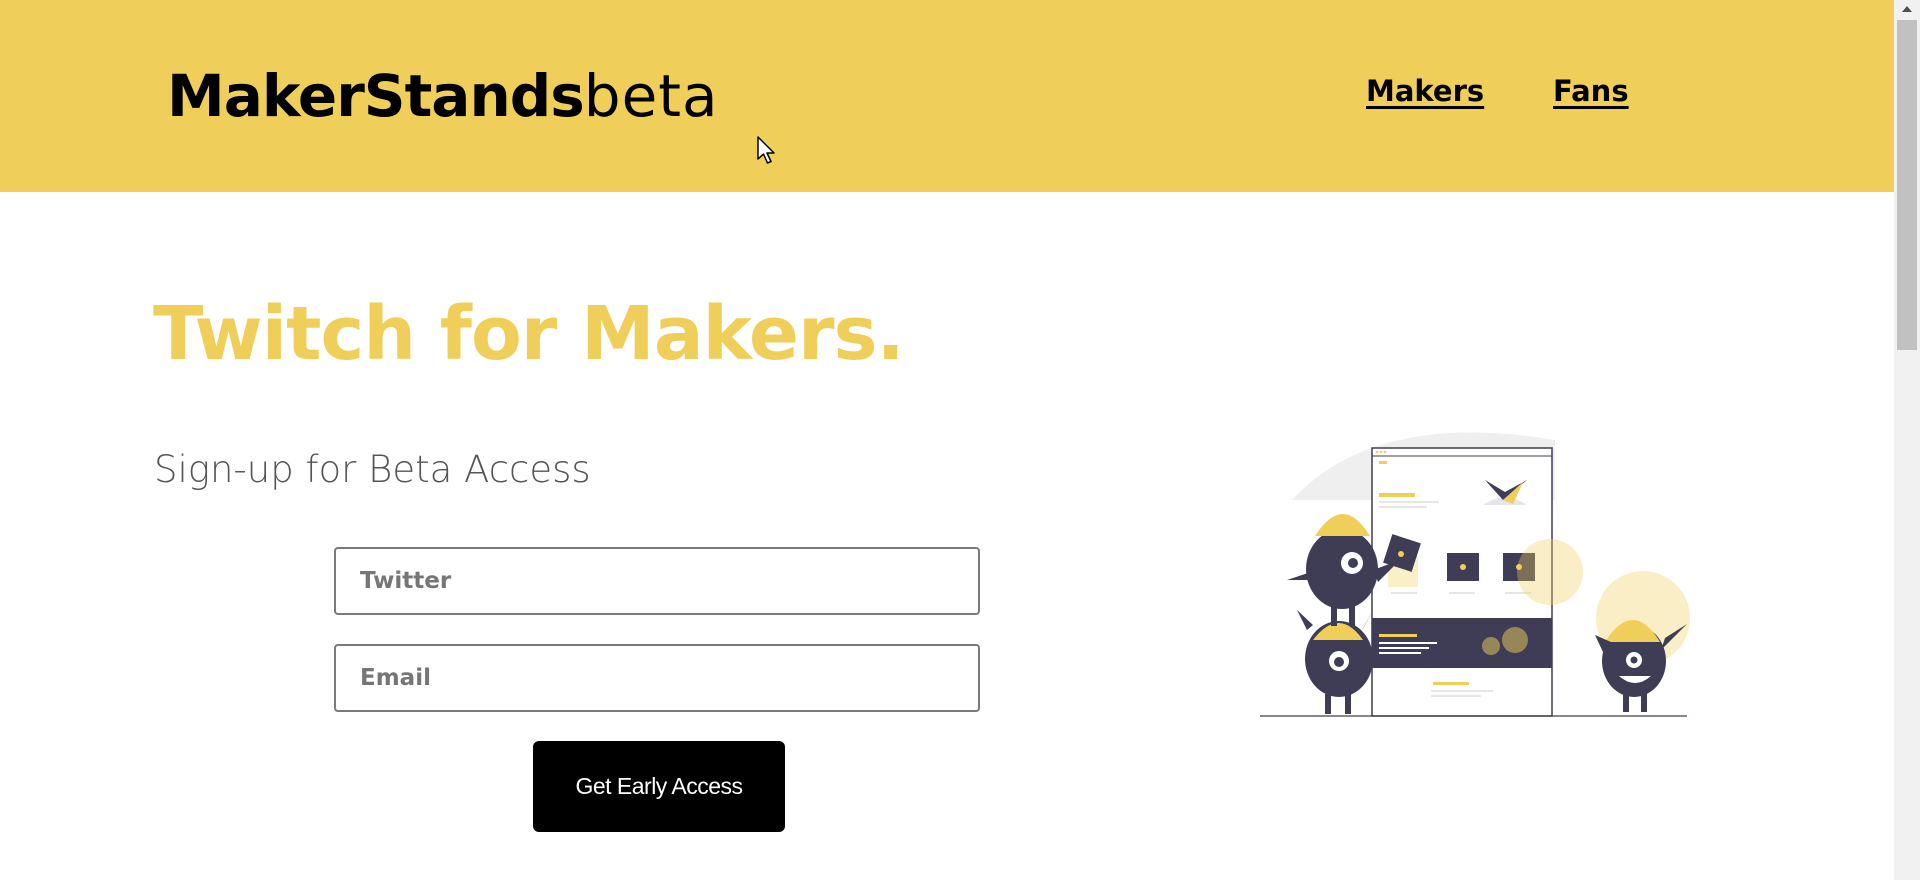 This screenshot has height=880, width=1920. What do you see at coordinates (657, 581) in the screenshot?
I see `twitter-input` at bounding box center [657, 581].